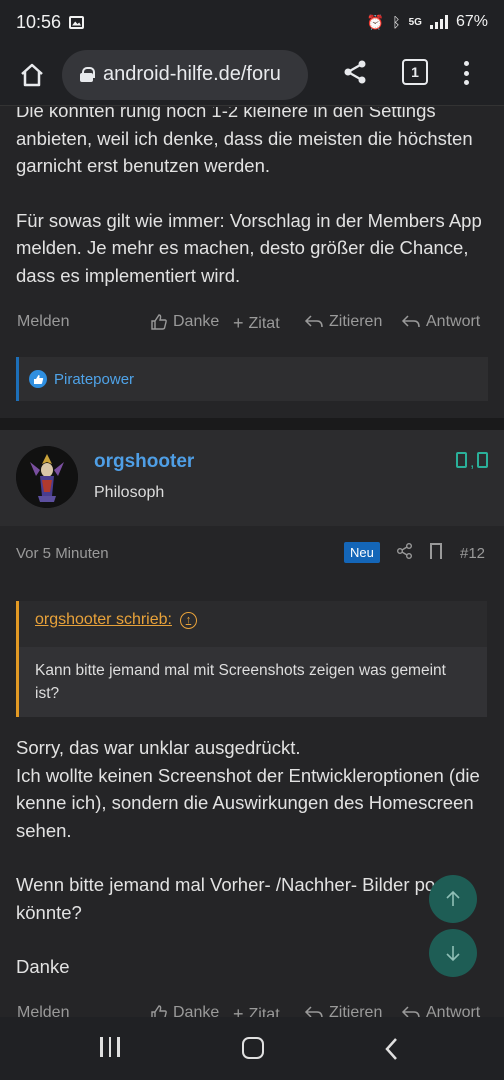 The width and height of the screenshot is (504, 1080). What do you see at coordinates (252, 424) in the screenshot?
I see `post-separator` at bounding box center [252, 424].